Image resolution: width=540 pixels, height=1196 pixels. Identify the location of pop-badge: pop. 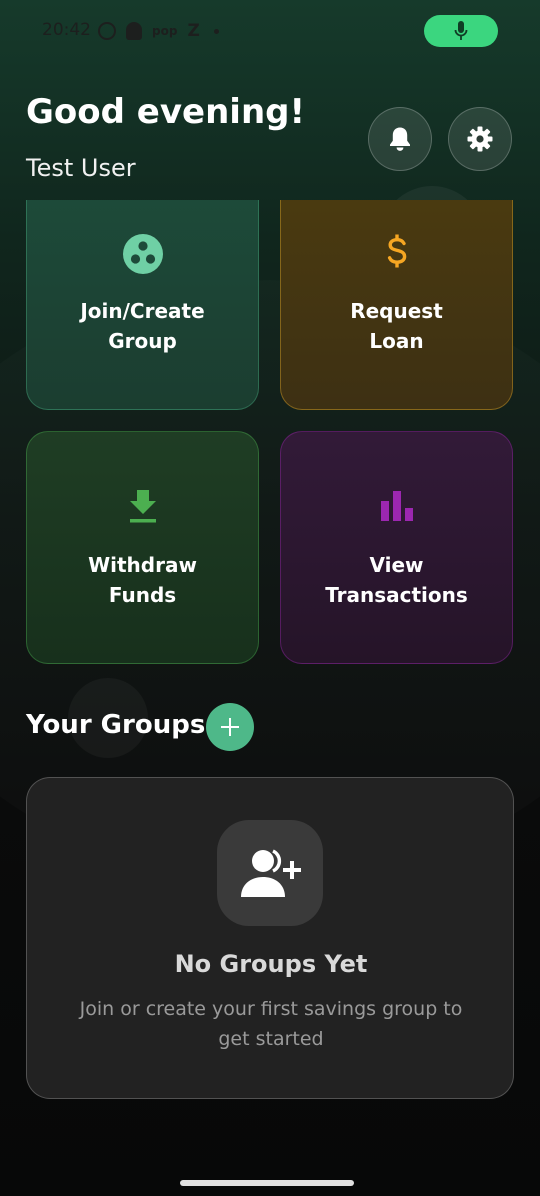
(165, 31).